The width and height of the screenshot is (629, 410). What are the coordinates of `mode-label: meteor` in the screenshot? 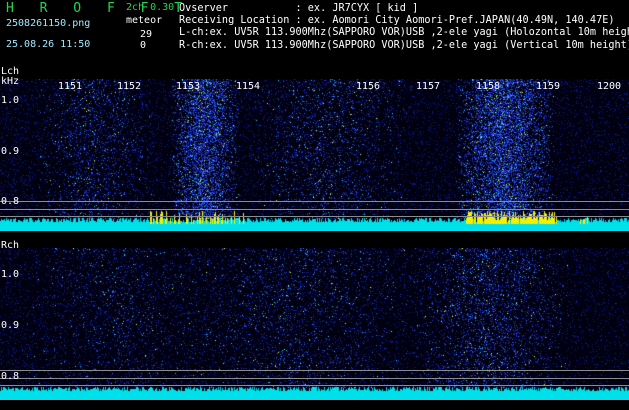 It's located at (144, 20).